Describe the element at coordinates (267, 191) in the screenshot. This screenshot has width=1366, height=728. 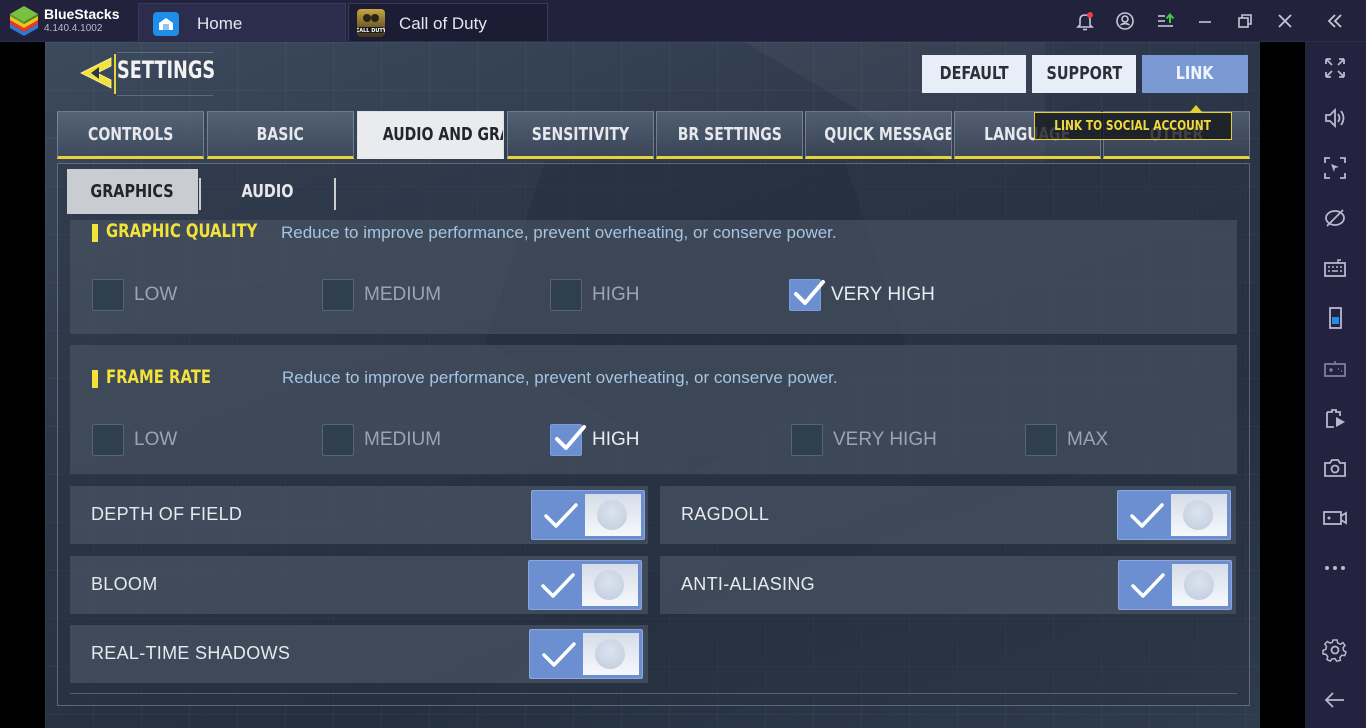
I see `subtab-audio: AUDIO` at that location.